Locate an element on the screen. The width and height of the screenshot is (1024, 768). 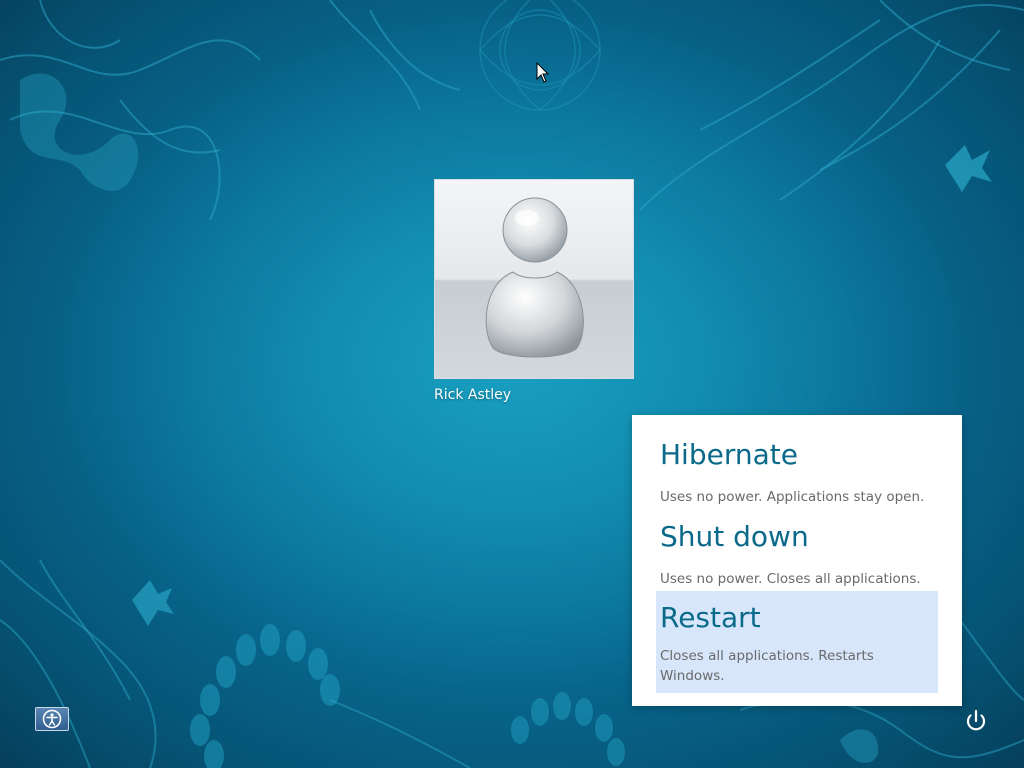
ease-of-access-icon is located at coordinates (52, 719).